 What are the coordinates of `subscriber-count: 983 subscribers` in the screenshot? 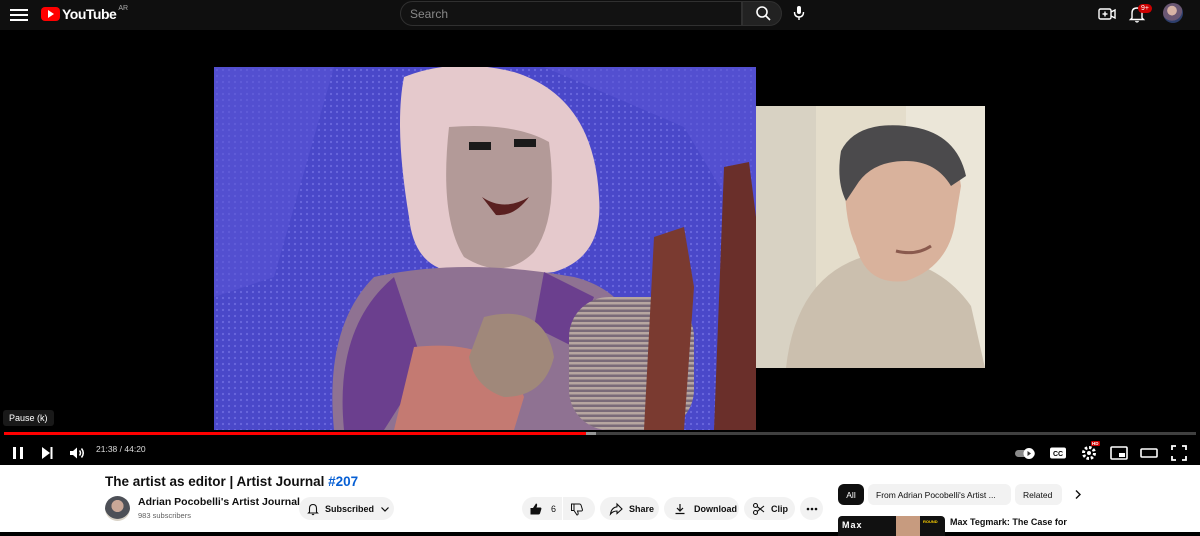 It's located at (164, 515).